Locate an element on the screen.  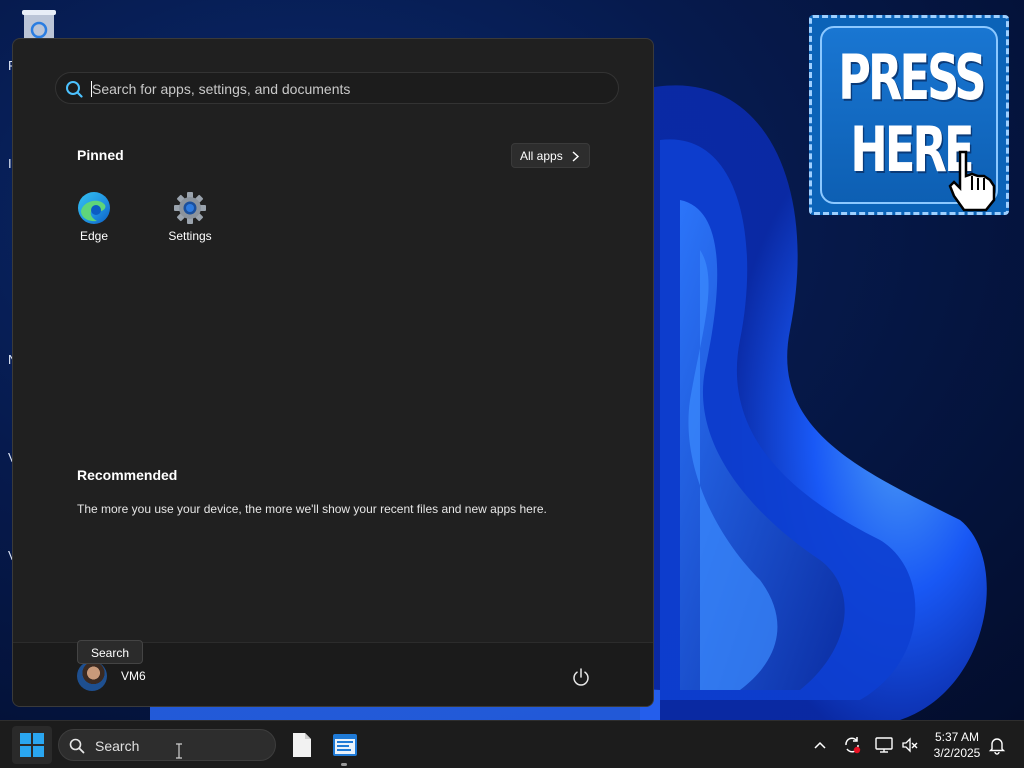
taskbar: Search 5:37 AM 3/2/2025 is located at coordinates (512, 744).